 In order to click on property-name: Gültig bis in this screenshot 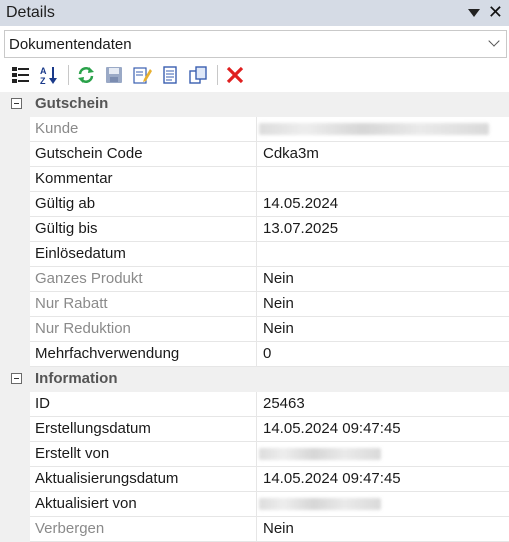, I will do `click(143, 229)`.